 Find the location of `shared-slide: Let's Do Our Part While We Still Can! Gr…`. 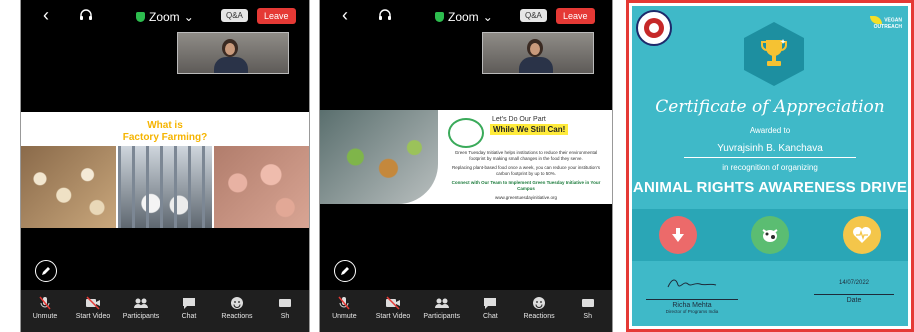

shared-slide: Let's Do Our Part While We Still Can! Gr… is located at coordinates (466, 157).